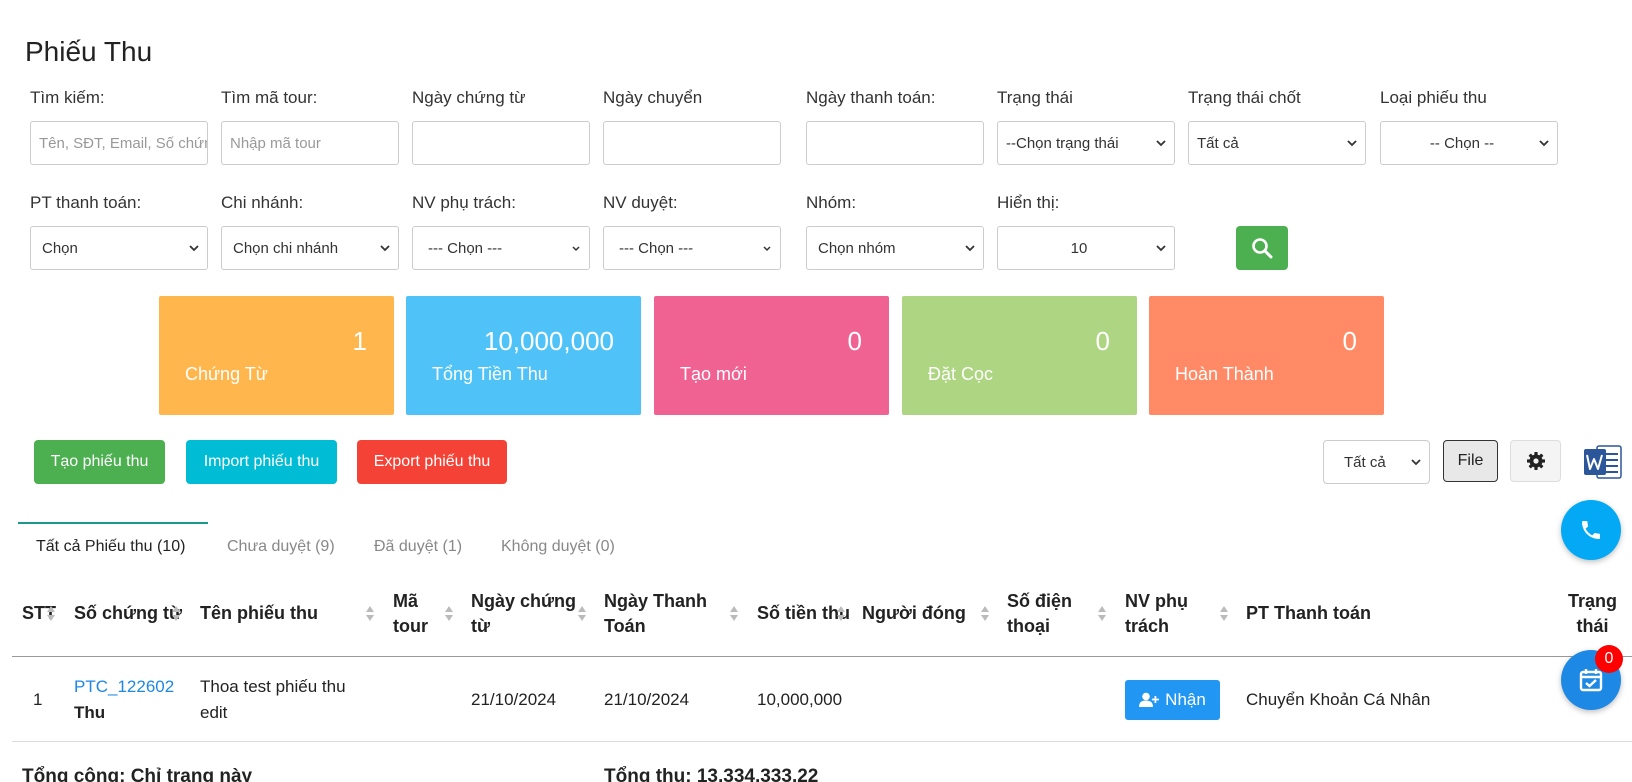  Describe the element at coordinates (558, 547) in the screenshot. I see `tab-rejected: Không duyệt (0)` at that location.